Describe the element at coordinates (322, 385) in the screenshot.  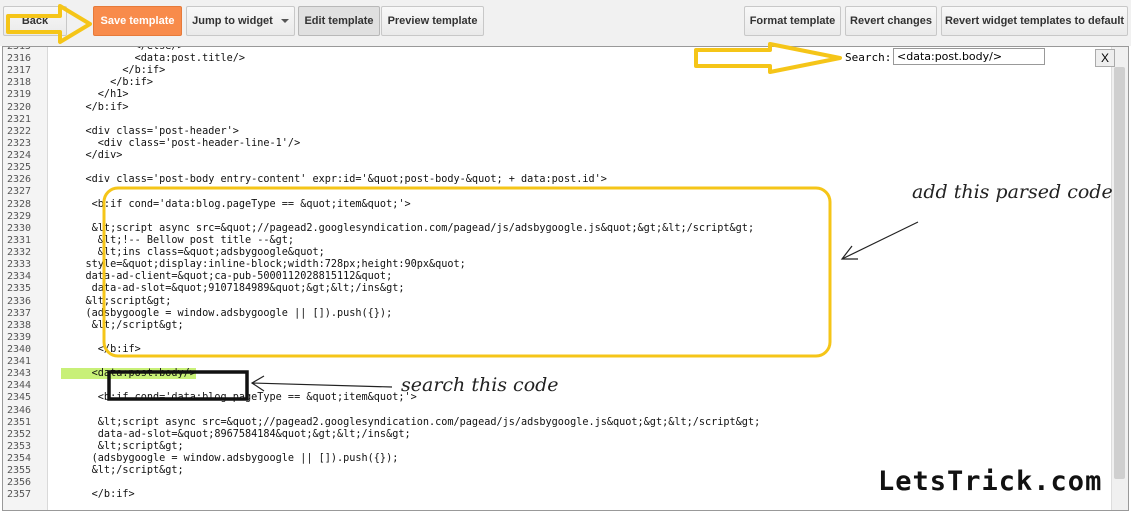
I see `arrow-to-search-code-icon` at that location.